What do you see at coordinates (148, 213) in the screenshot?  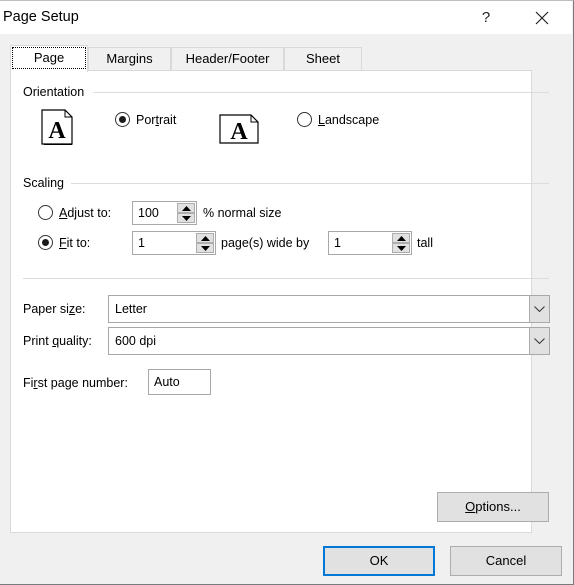 I see `adjust-to-value: 100` at bounding box center [148, 213].